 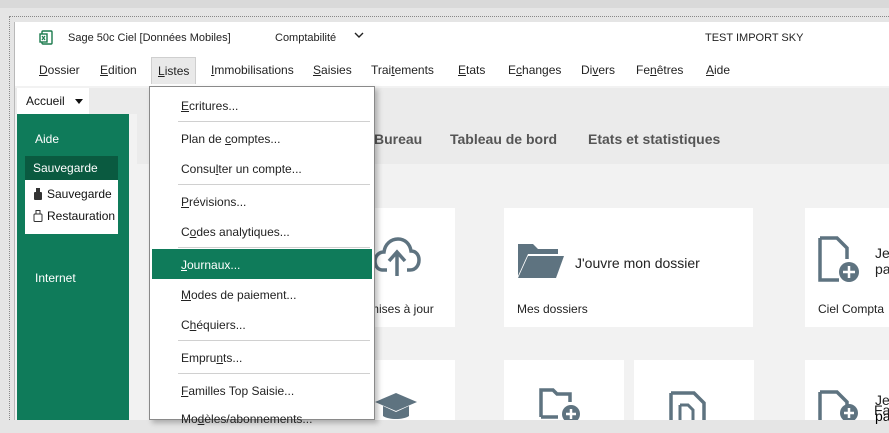 What do you see at coordinates (174, 70) in the screenshot?
I see `menu-listes: Listes` at bounding box center [174, 70].